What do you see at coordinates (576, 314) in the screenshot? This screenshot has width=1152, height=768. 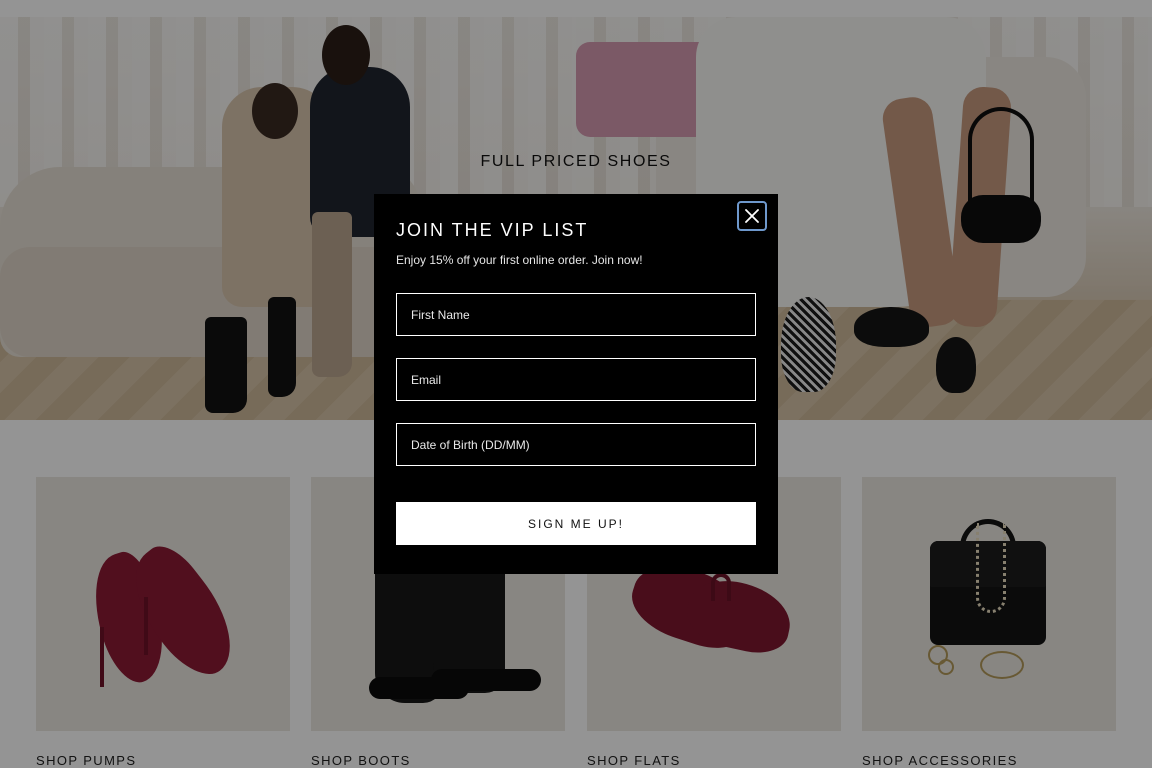 I see `first-name-input` at bounding box center [576, 314].